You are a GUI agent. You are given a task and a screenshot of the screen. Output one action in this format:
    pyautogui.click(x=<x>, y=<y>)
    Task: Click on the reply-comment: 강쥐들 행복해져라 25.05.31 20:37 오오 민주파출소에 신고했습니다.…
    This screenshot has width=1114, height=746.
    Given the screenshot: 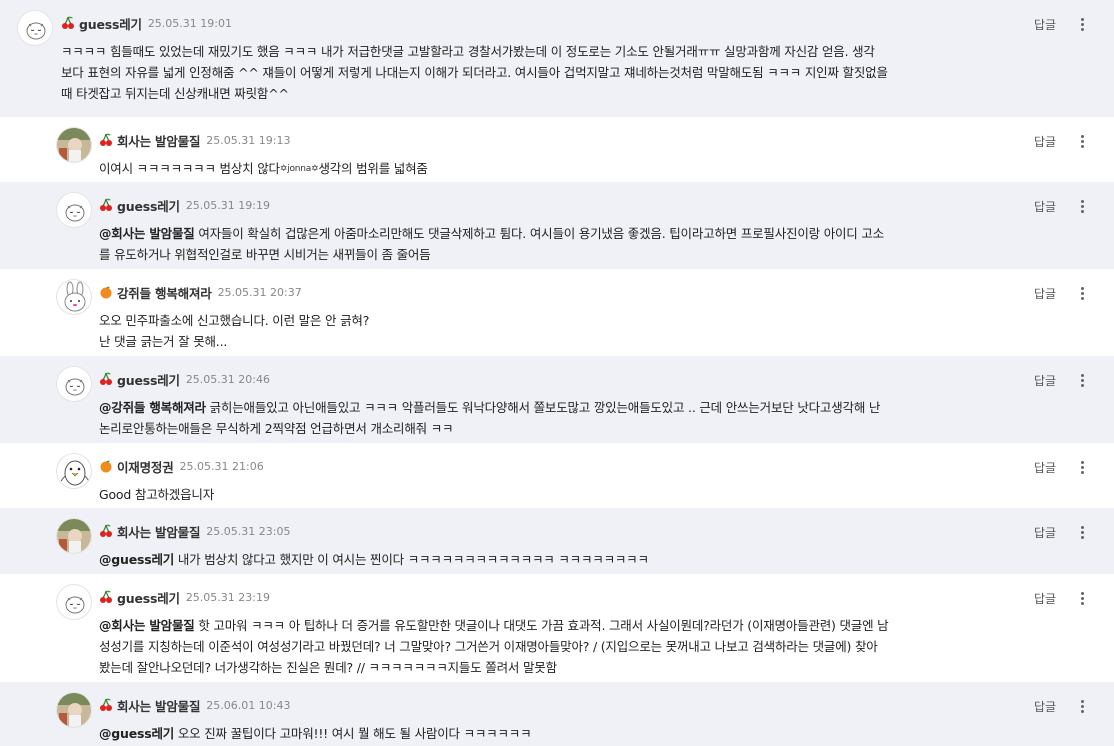 What is the action you would take?
    pyautogui.click(x=557, y=312)
    